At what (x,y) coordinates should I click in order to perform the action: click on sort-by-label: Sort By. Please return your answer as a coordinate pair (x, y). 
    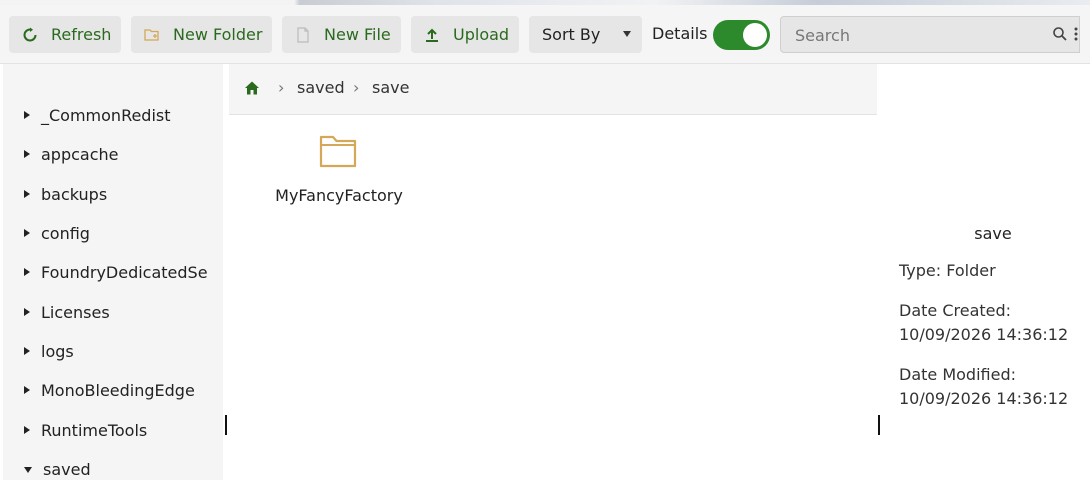
    Looking at the image, I should click on (571, 34).